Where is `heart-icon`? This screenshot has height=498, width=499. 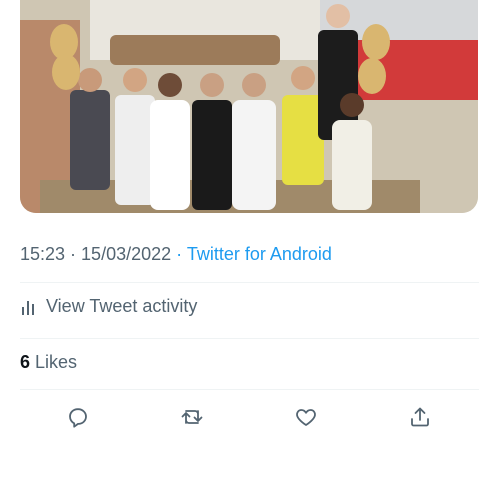 heart-icon is located at coordinates (306, 417).